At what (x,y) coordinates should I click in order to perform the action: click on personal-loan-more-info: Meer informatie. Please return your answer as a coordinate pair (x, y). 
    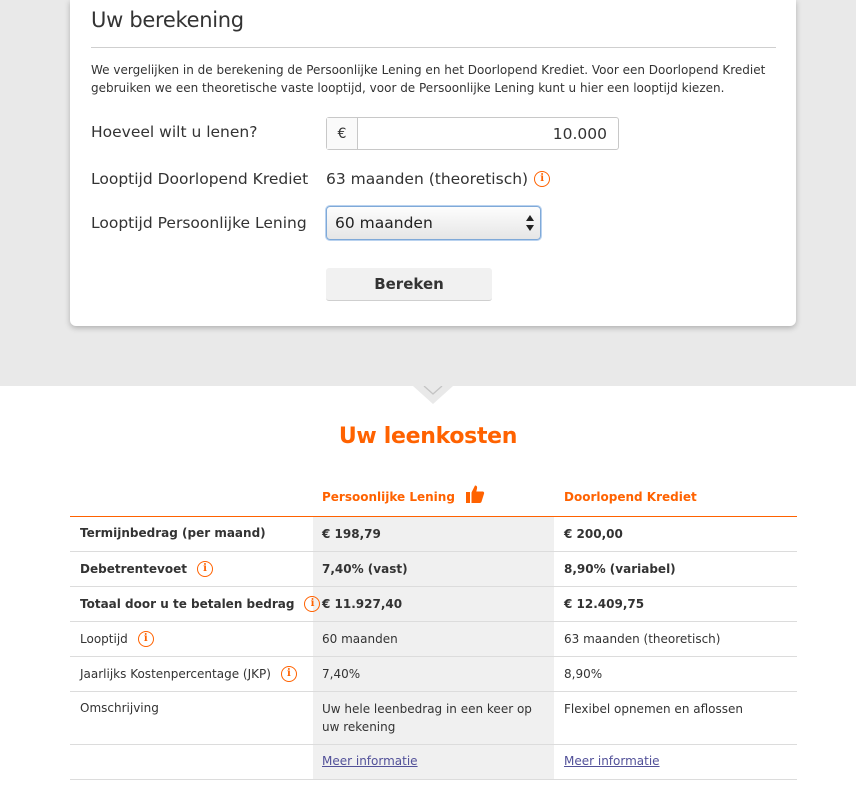
    Looking at the image, I should click on (432, 761).